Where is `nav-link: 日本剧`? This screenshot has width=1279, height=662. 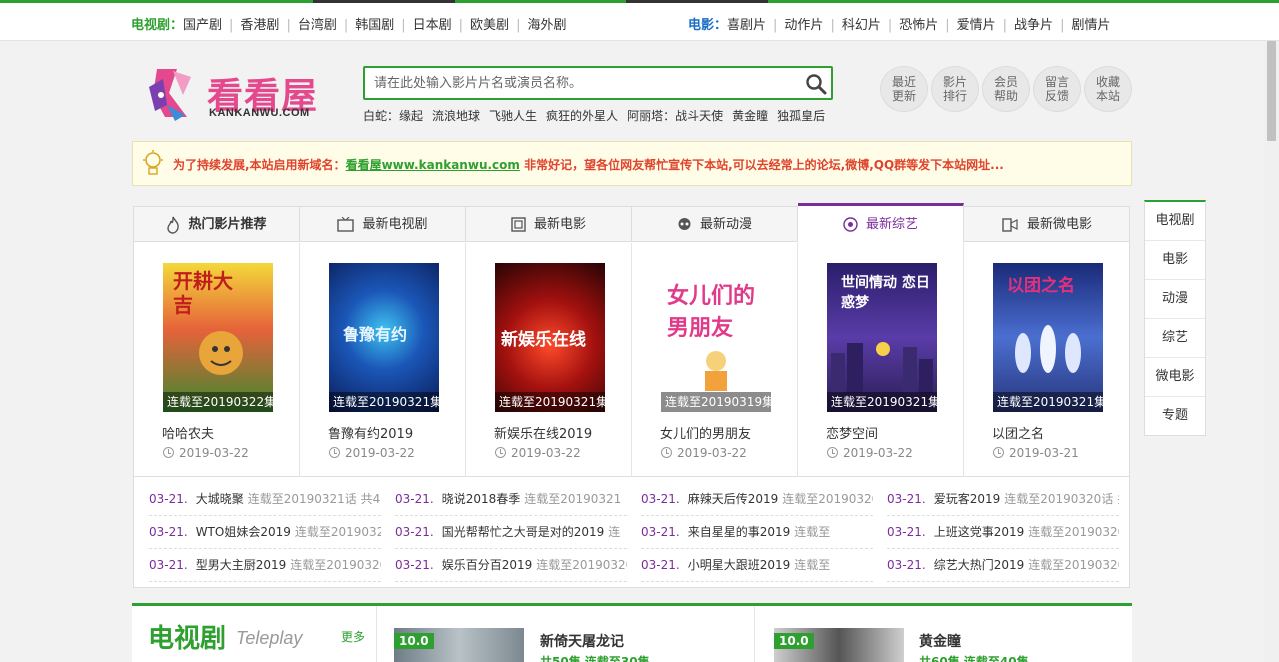
nav-link: 日本剧 is located at coordinates (432, 25).